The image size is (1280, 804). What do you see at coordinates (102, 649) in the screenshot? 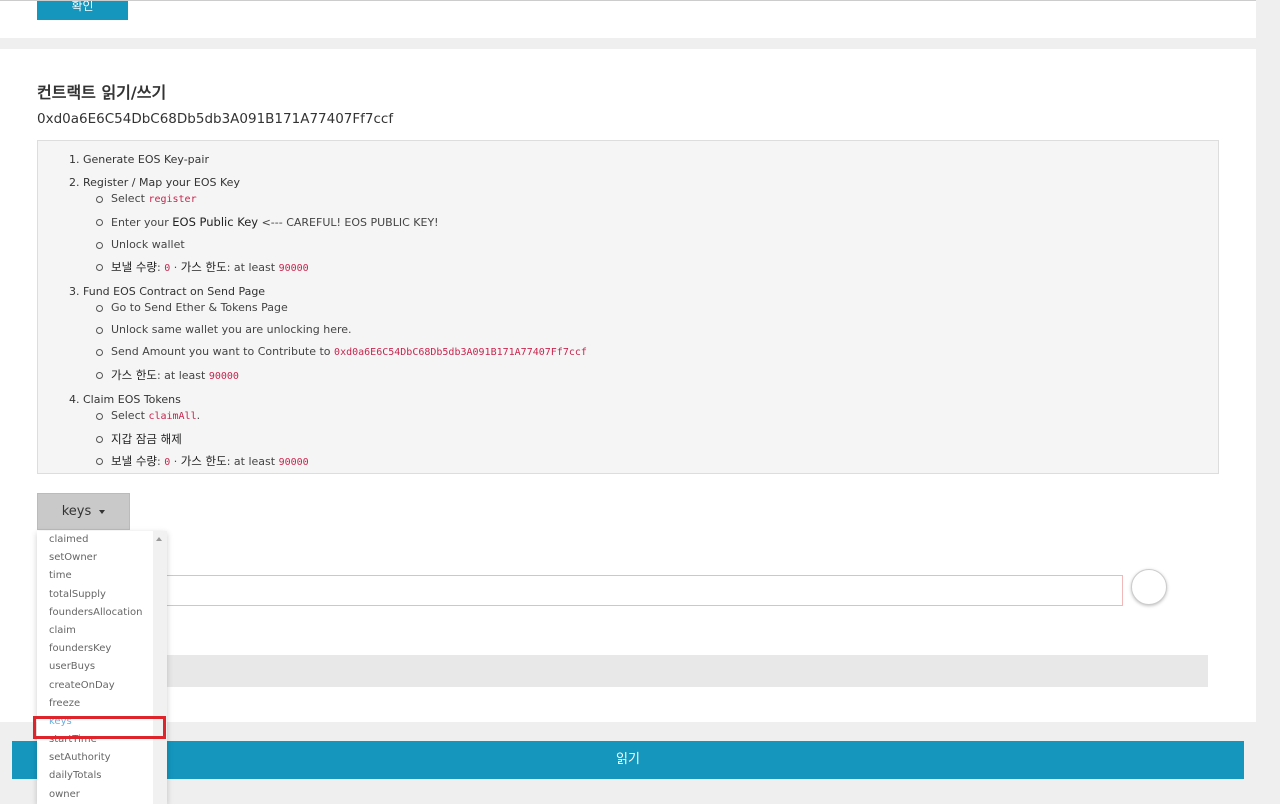
I see `dropdown-option-foundersKey: foundersKey` at bounding box center [102, 649].